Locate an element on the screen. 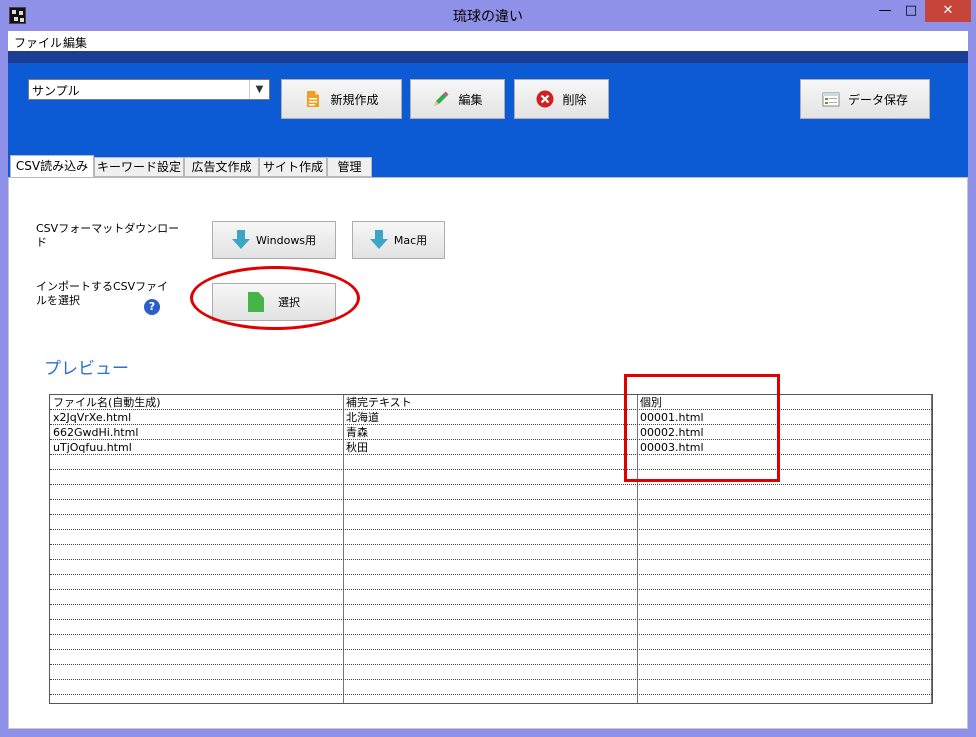 The image size is (976, 737). table-row: x2JqVrXe.html 北海道 00001.html is located at coordinates (491, 417).